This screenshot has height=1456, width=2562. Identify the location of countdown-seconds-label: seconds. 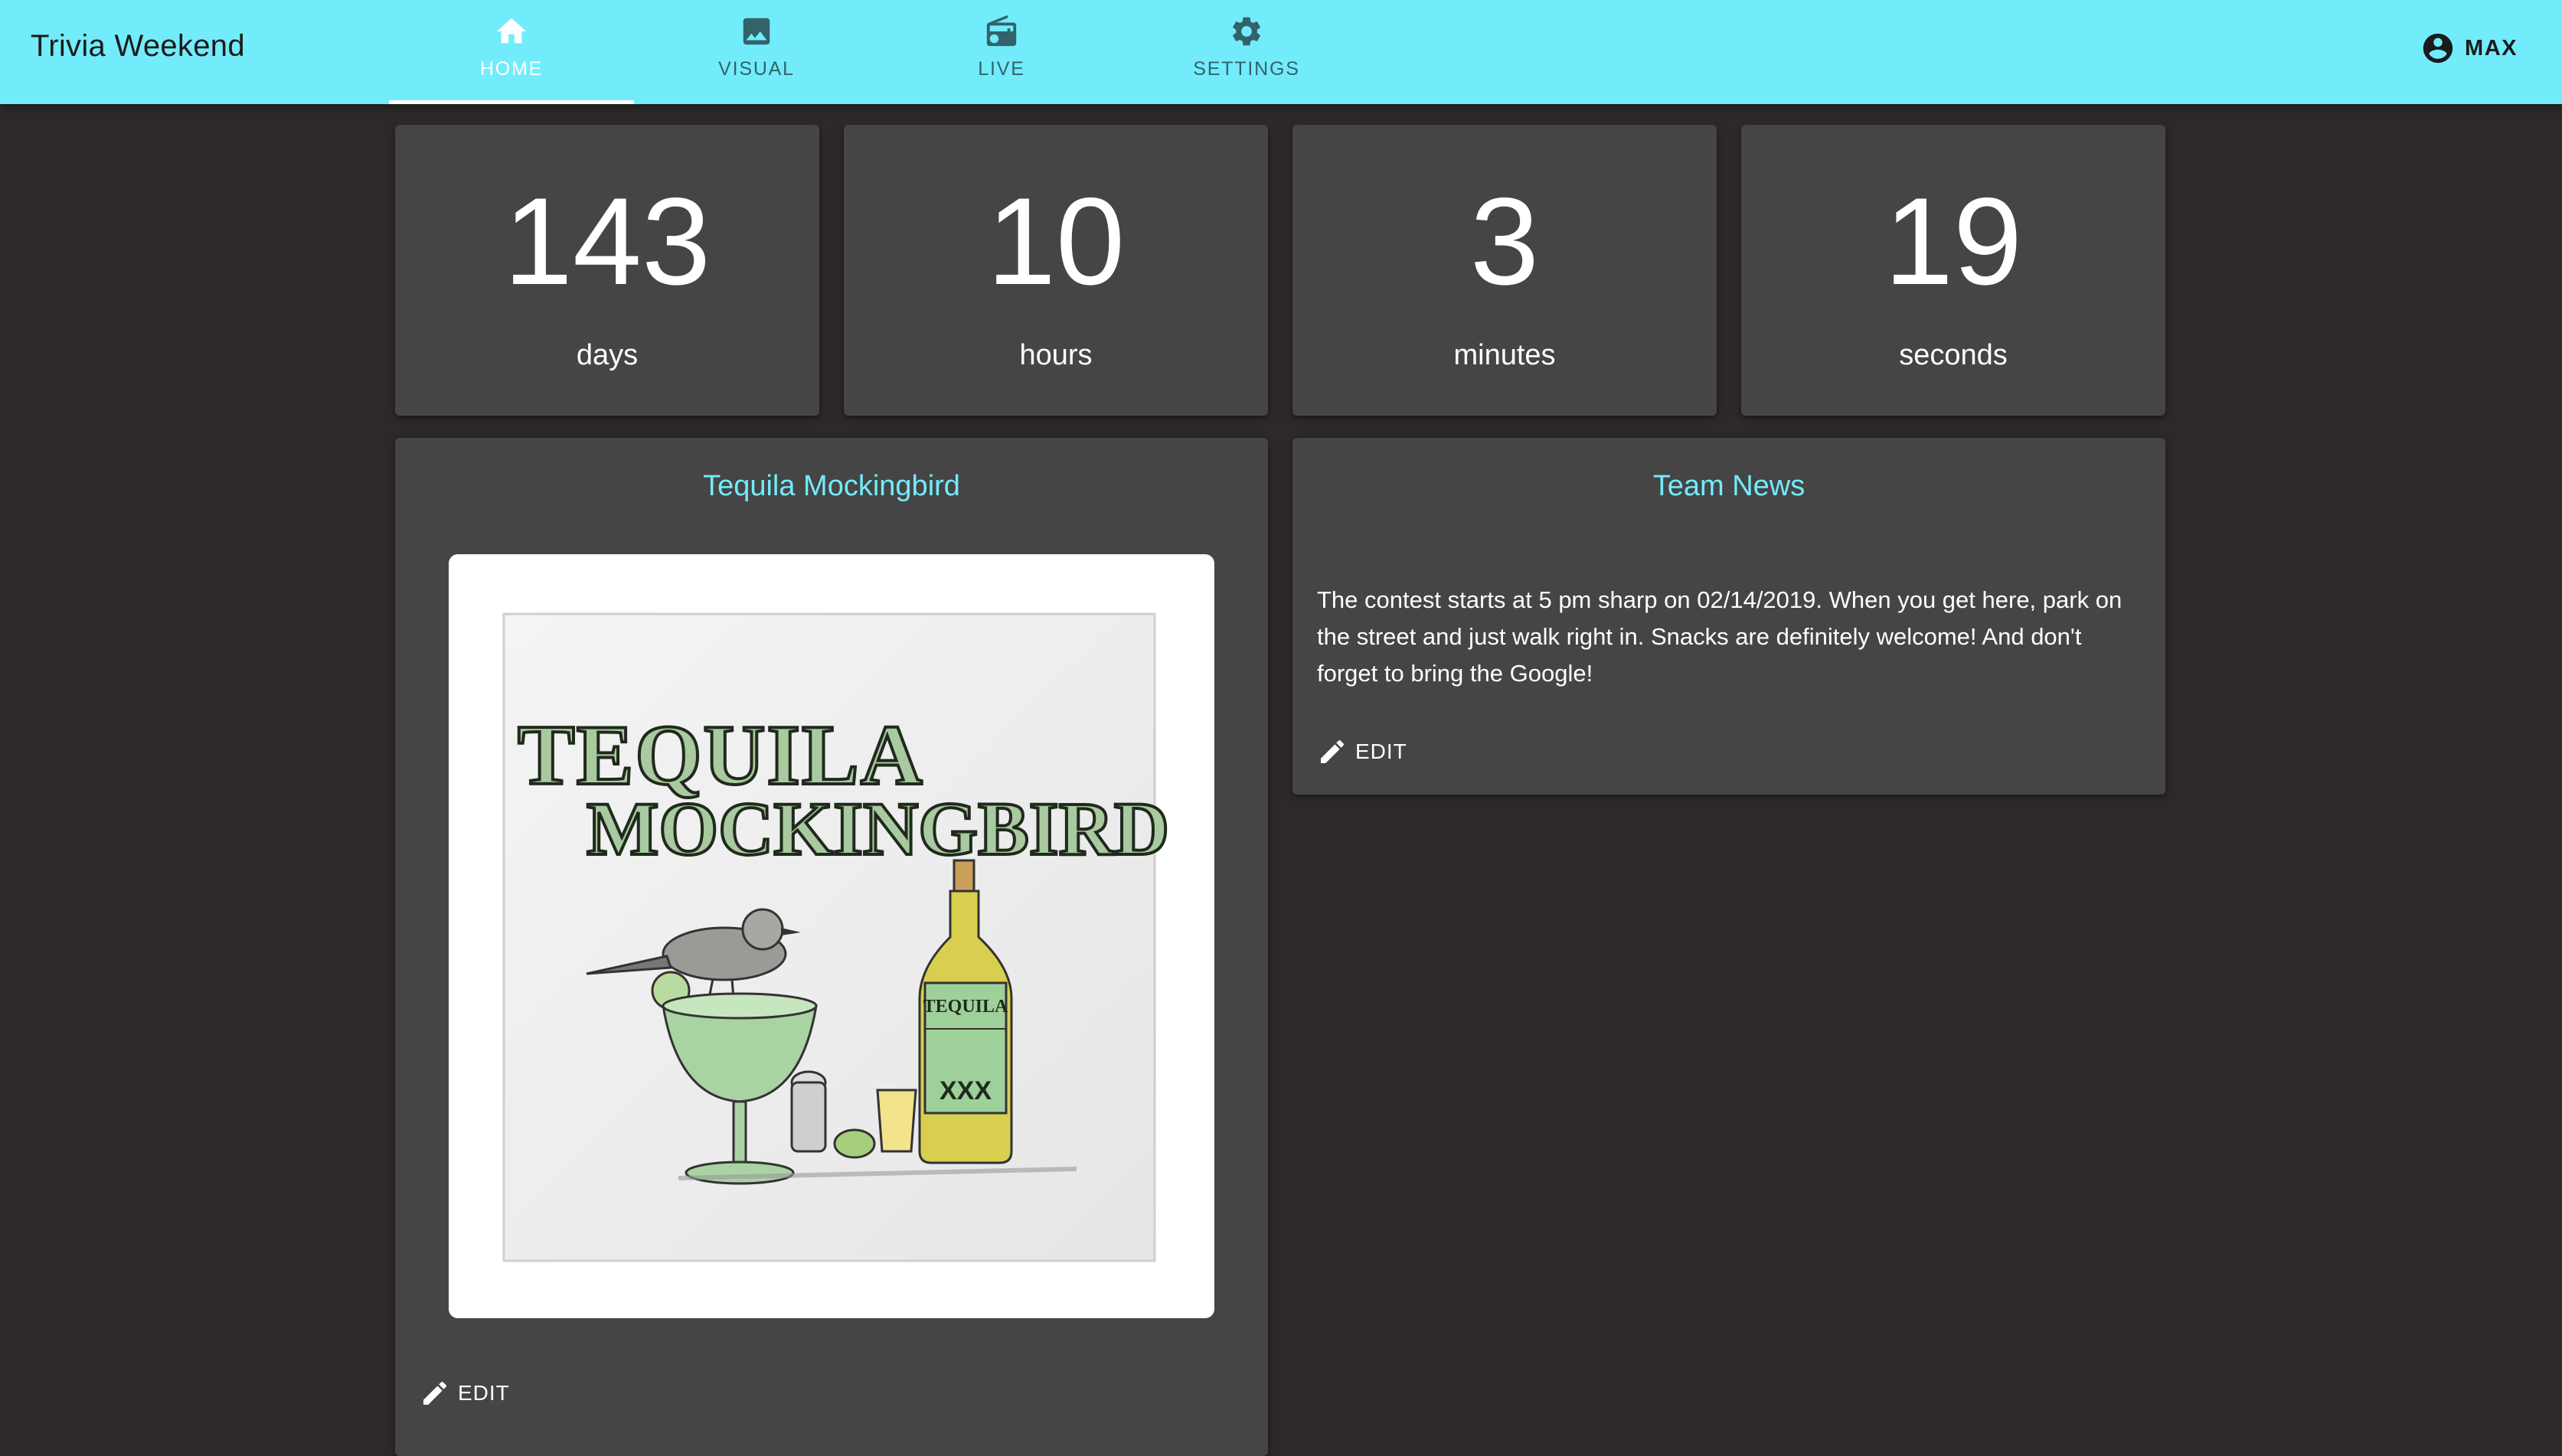
(1953, 355).